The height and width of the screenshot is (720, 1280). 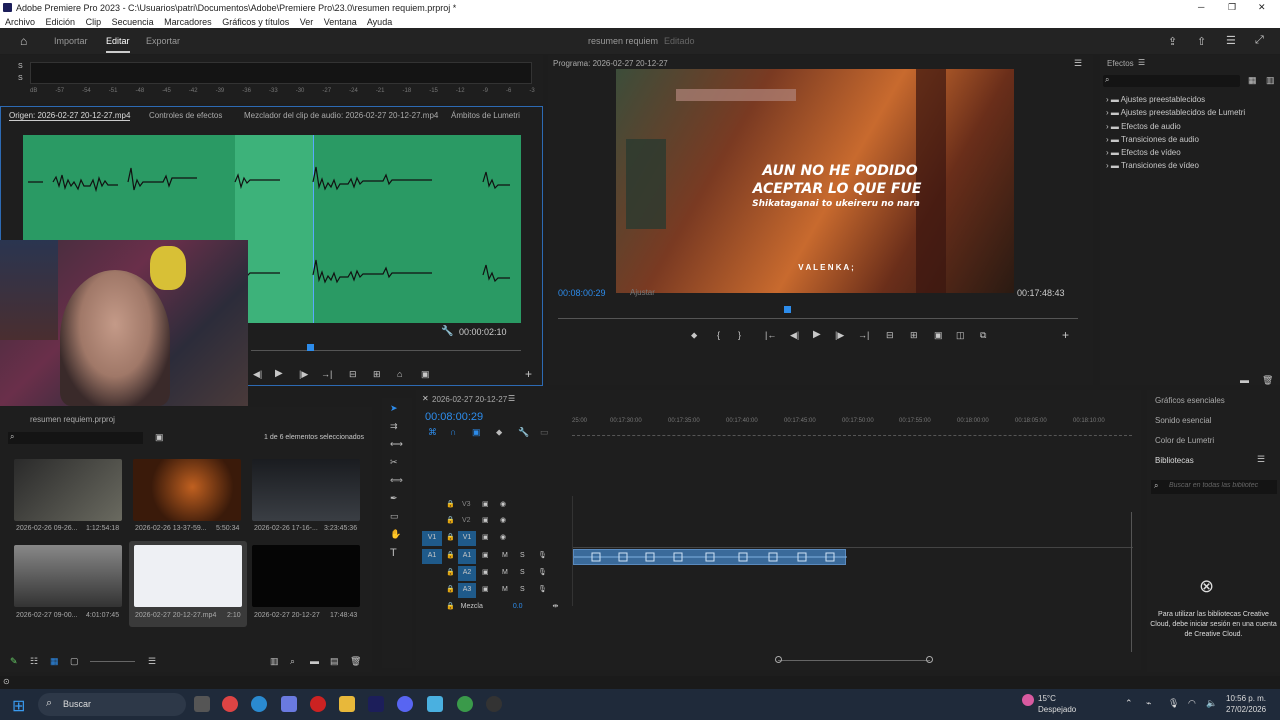 I want to click on wifi-icon: ◠, so click(x=1192, y=703).